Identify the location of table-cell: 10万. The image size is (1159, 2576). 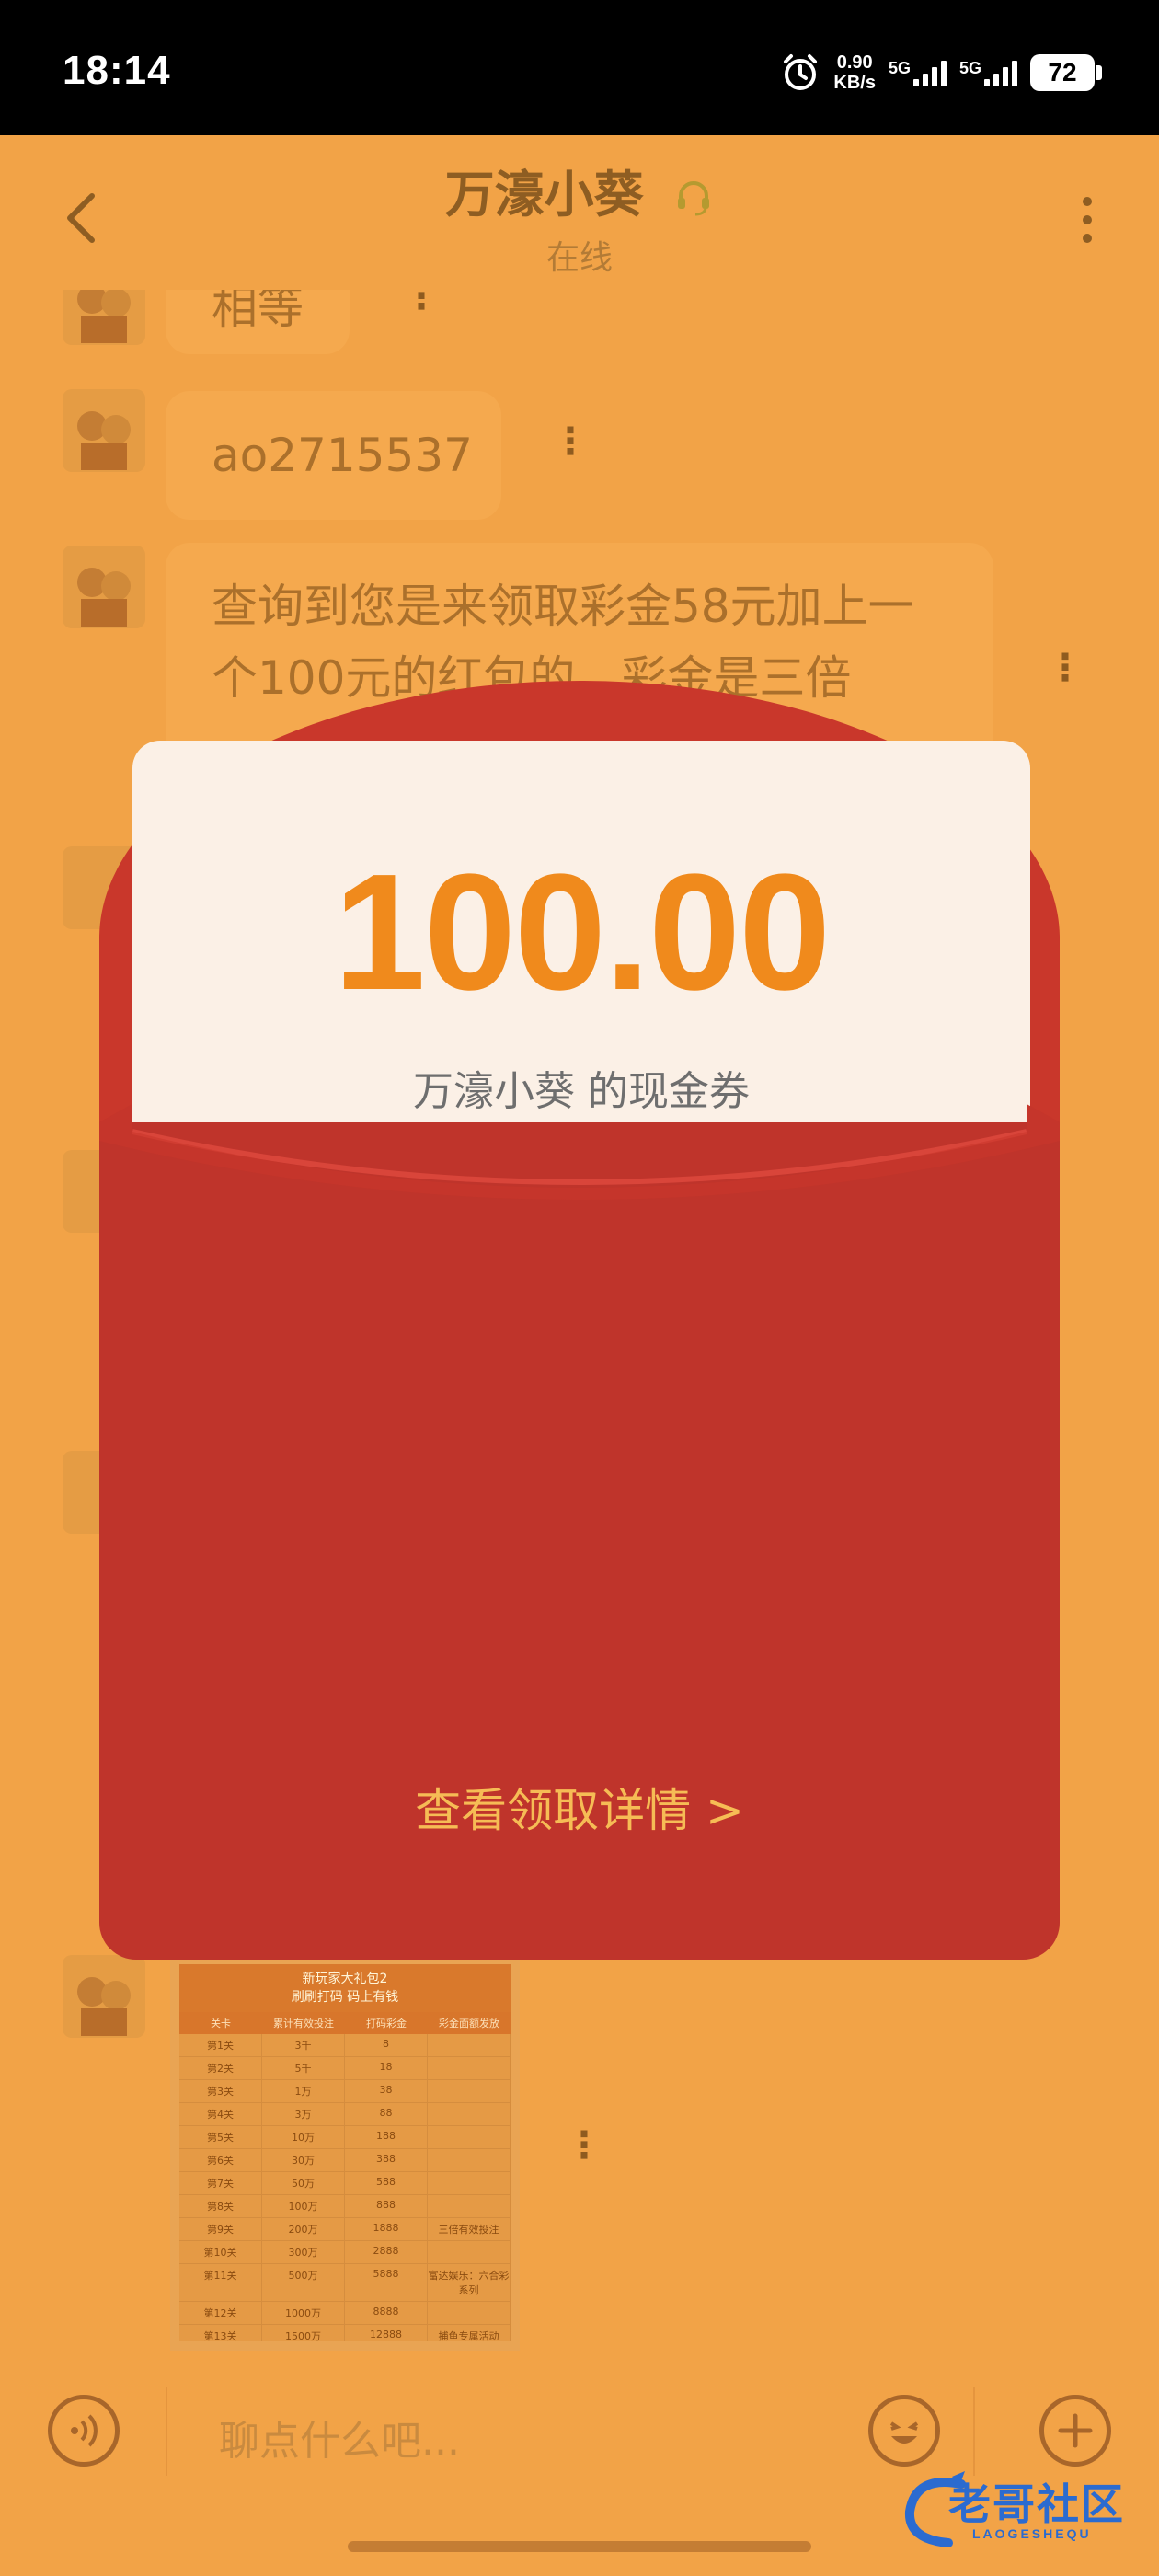
(303, 2137).